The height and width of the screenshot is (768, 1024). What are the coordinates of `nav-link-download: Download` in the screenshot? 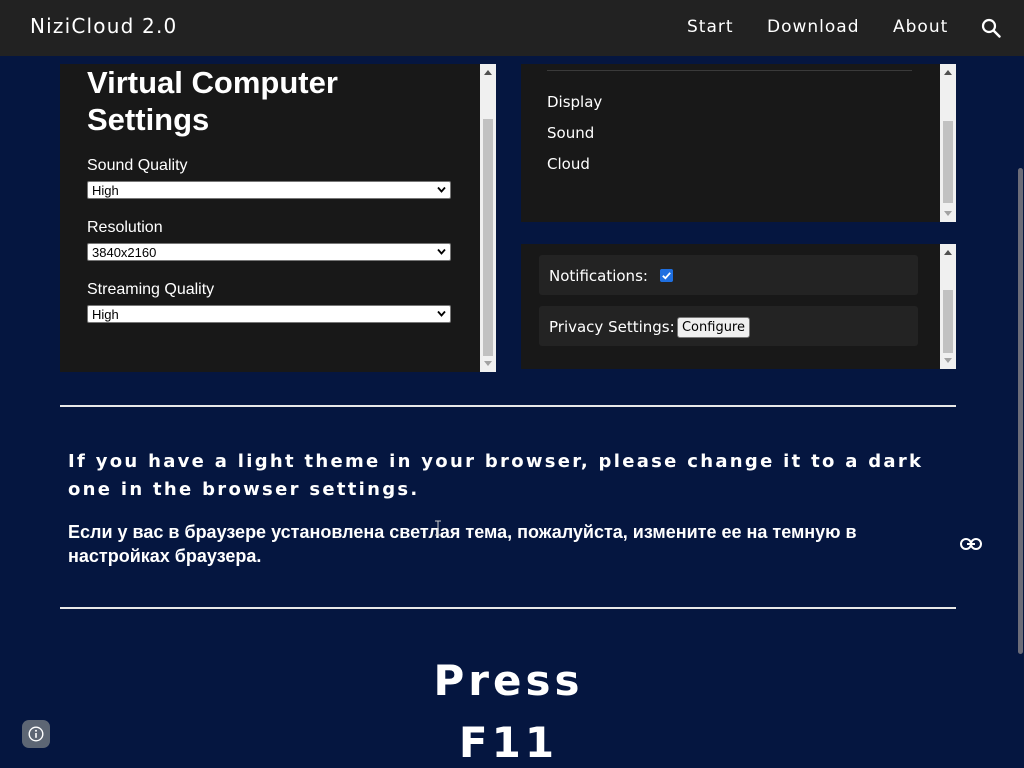 It's located at (813, 27).